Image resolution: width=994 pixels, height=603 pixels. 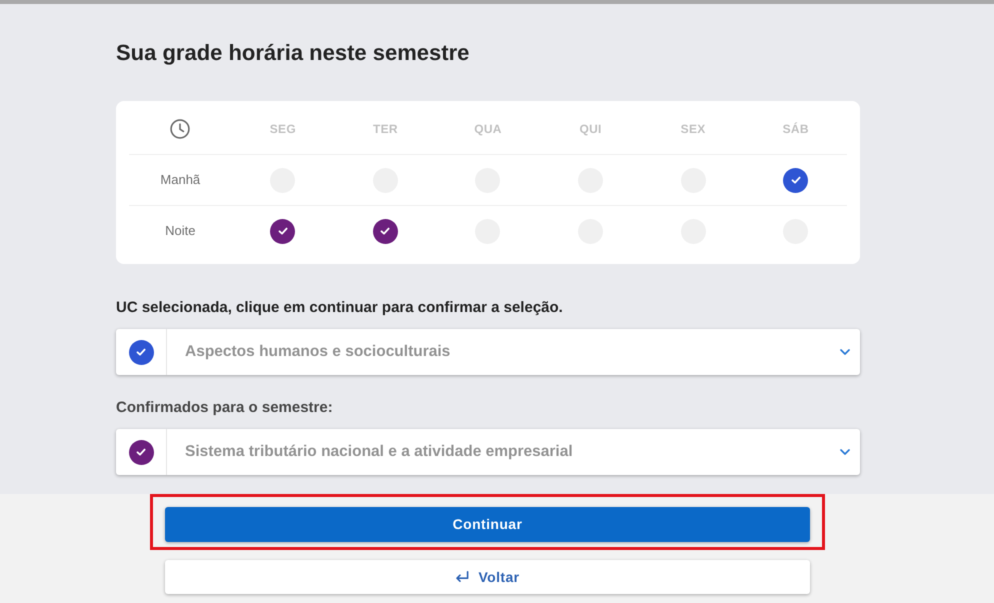 I want to click on period-label: Manhã, so click(x=180, y=180).